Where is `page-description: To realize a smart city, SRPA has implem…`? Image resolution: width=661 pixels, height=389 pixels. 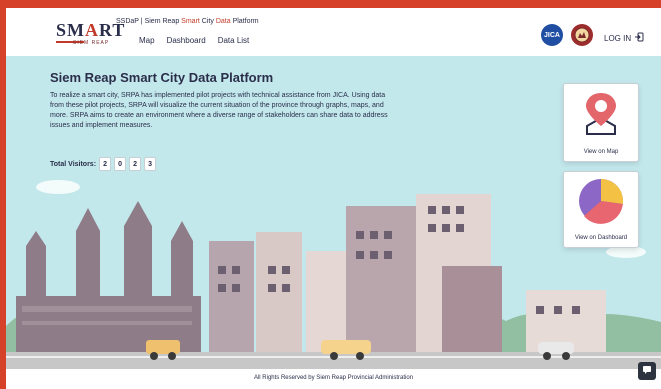 page-description: To realize a smart city, SRPA has implem… is located at coordinates (219, 110).